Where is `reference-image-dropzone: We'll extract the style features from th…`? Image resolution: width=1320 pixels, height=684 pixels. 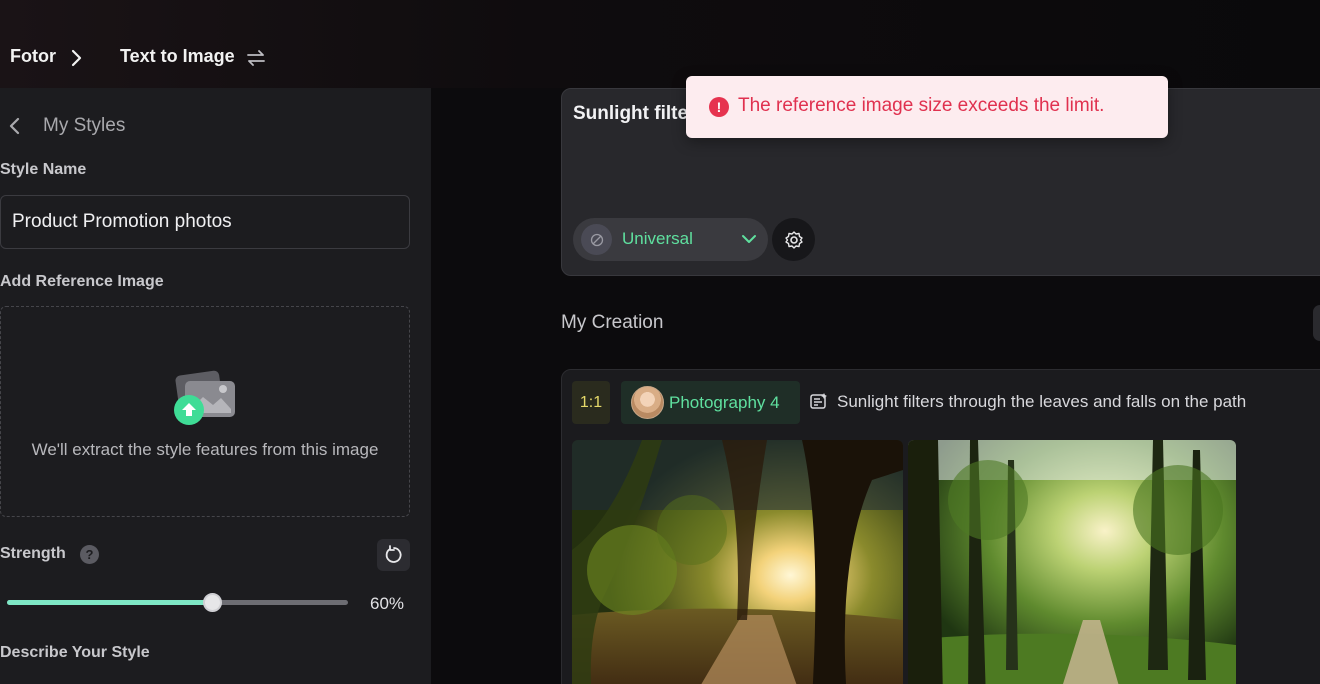 reference-image-dropzone: We'll extract the style features from th… is located at coordinates (205, 411).